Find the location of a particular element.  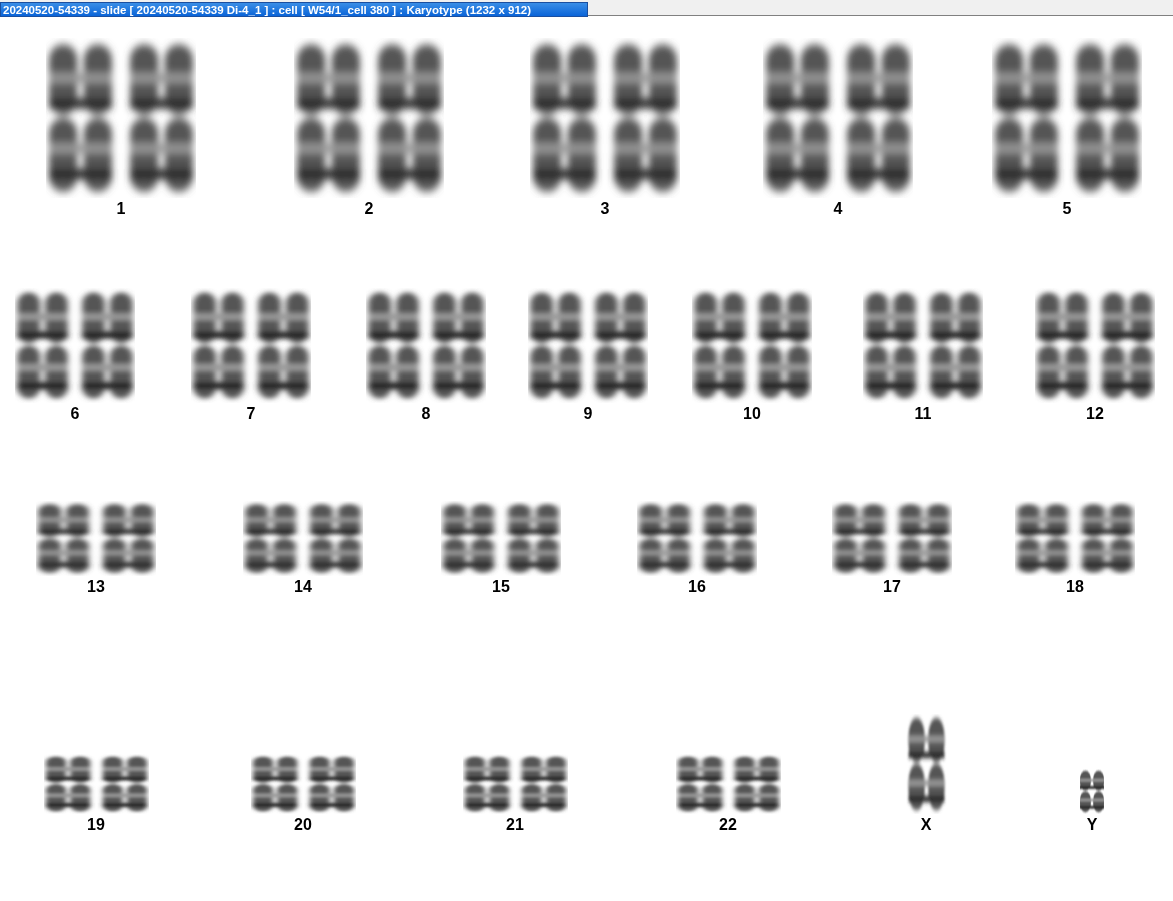

chromosome-label: 6 is located at coordinates (75, 414).